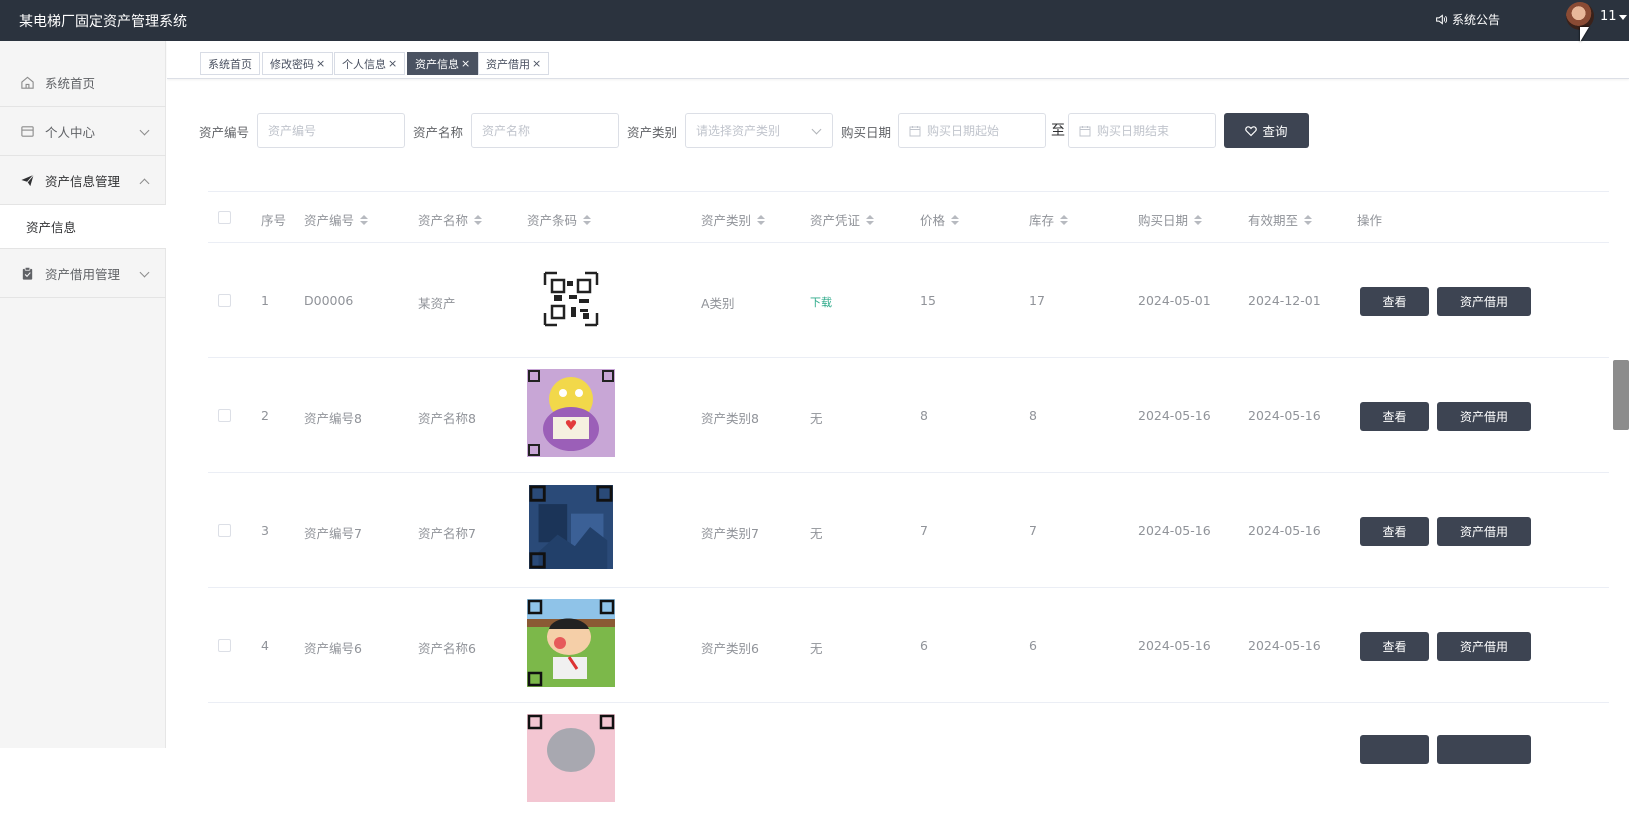  What do you see at coordinates (842, 219) in the screenshot?
I see `column-header-asset-voucher: 资产凭证` at bounding box center [842, 219].